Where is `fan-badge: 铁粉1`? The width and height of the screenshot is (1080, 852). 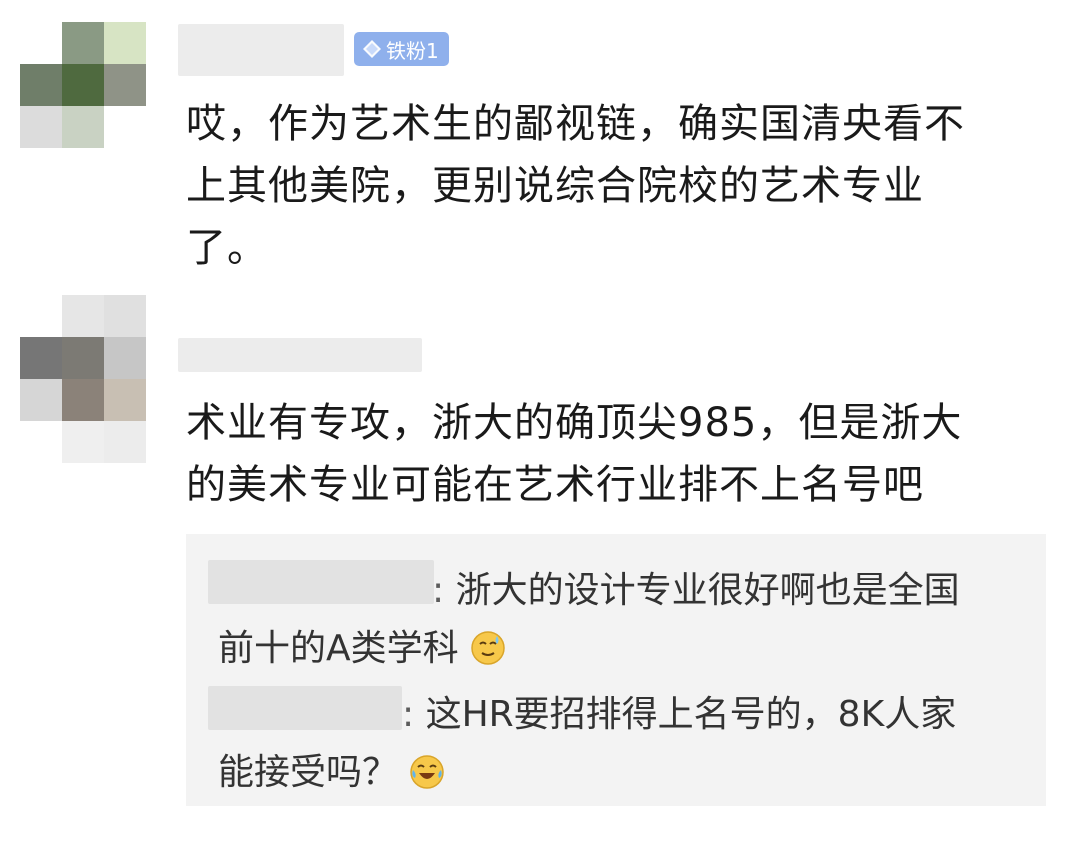 fan-badge: 铁粉1 is located at coordinates (401, 49).